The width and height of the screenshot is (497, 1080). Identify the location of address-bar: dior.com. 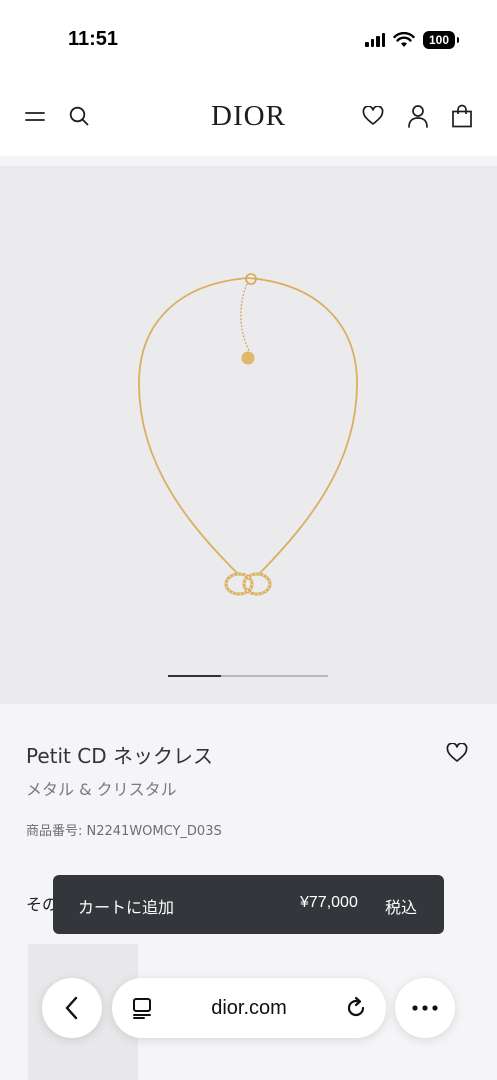
(249, 1008).